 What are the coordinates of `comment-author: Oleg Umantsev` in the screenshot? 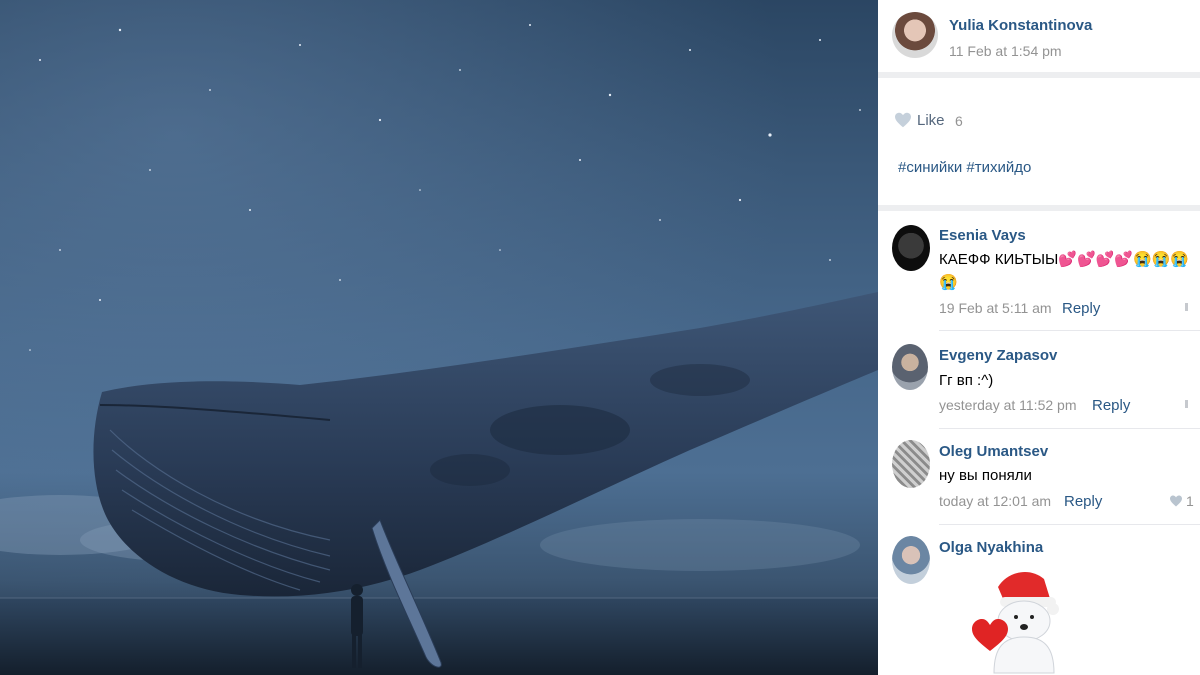 It's located at (993, 451).